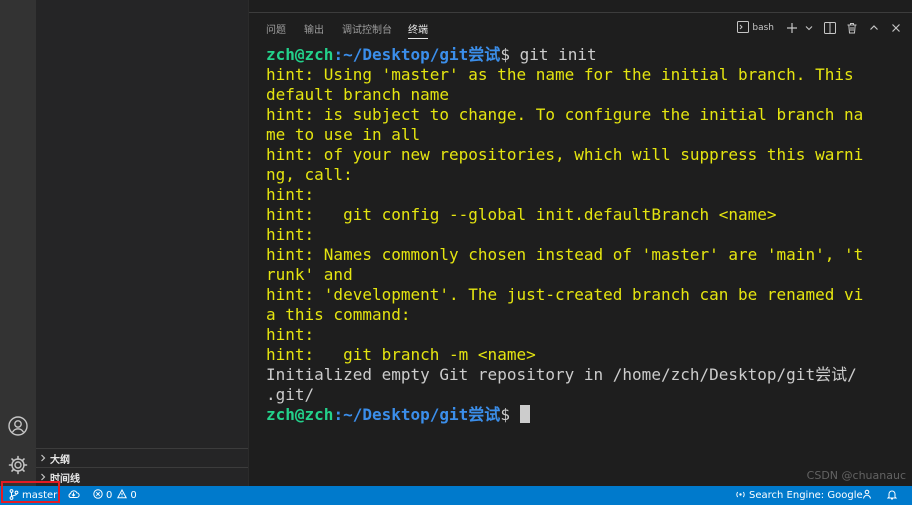 This screenshot has width=912, height=505. What do you see at coordinates (309, 274) in the screenshot?
I see `hint-line: runk' and` at bounding box center [309, 274].